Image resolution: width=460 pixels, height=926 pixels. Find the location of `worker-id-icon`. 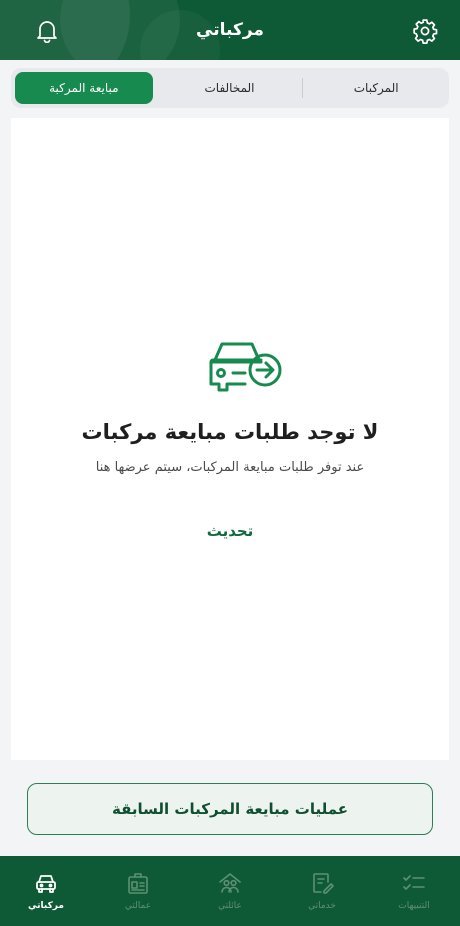

worker-id-icon is located at coordinates (138, 883).